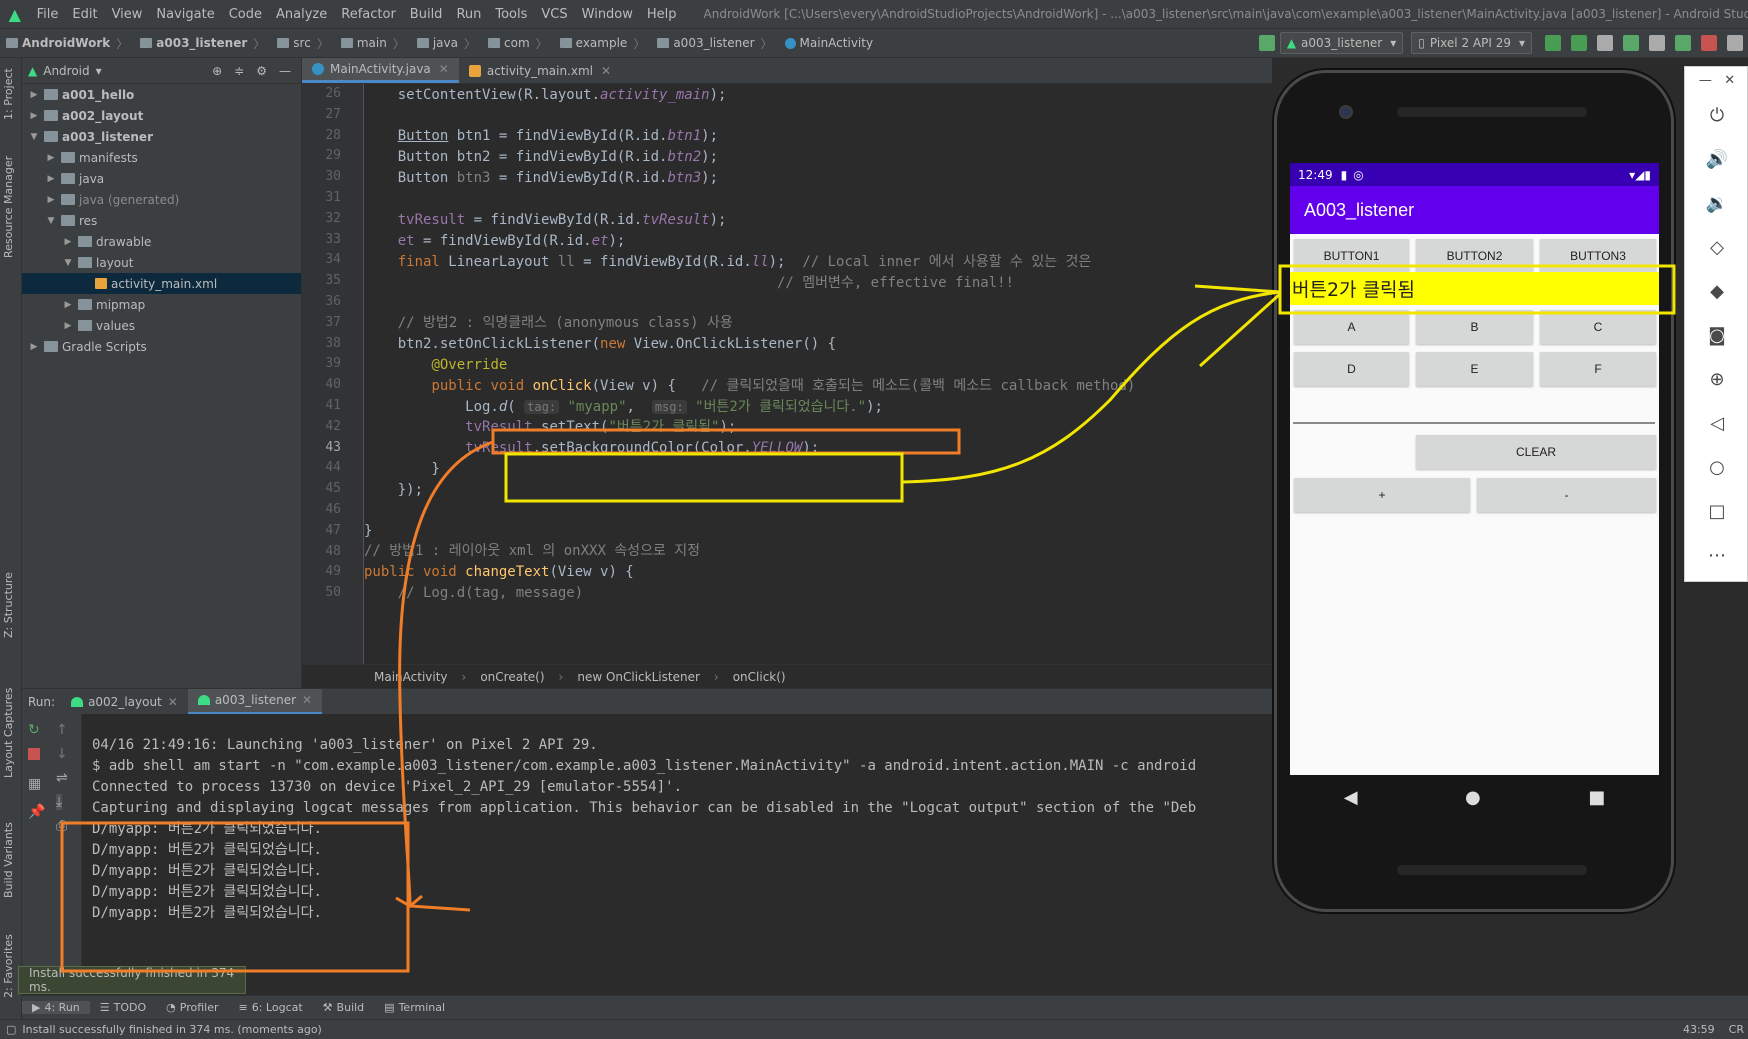  What do you see at coordinates (1716, 159) in the screenshot?
I see `volume-up-icon: 🔊` at bounding box center [1716, 159].